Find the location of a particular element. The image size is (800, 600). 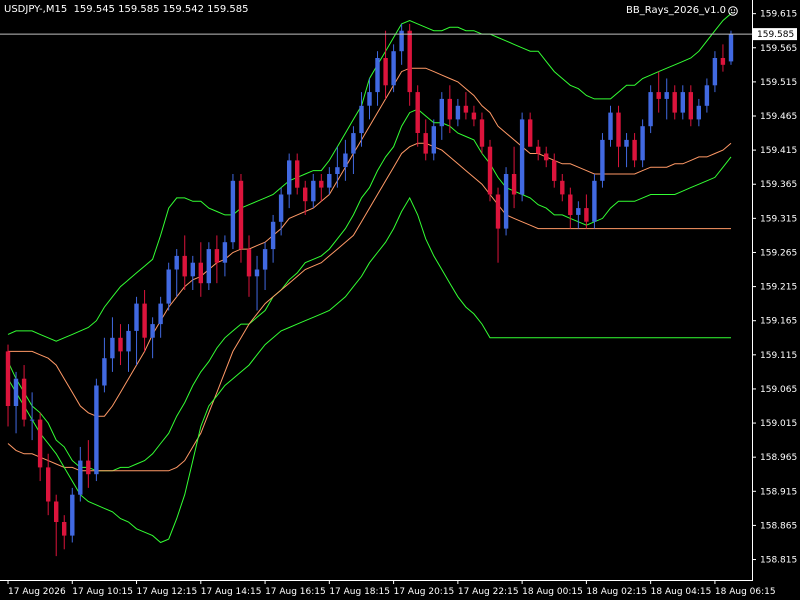

price-tick-label: 159.115 is located at coordinates (778, 356).